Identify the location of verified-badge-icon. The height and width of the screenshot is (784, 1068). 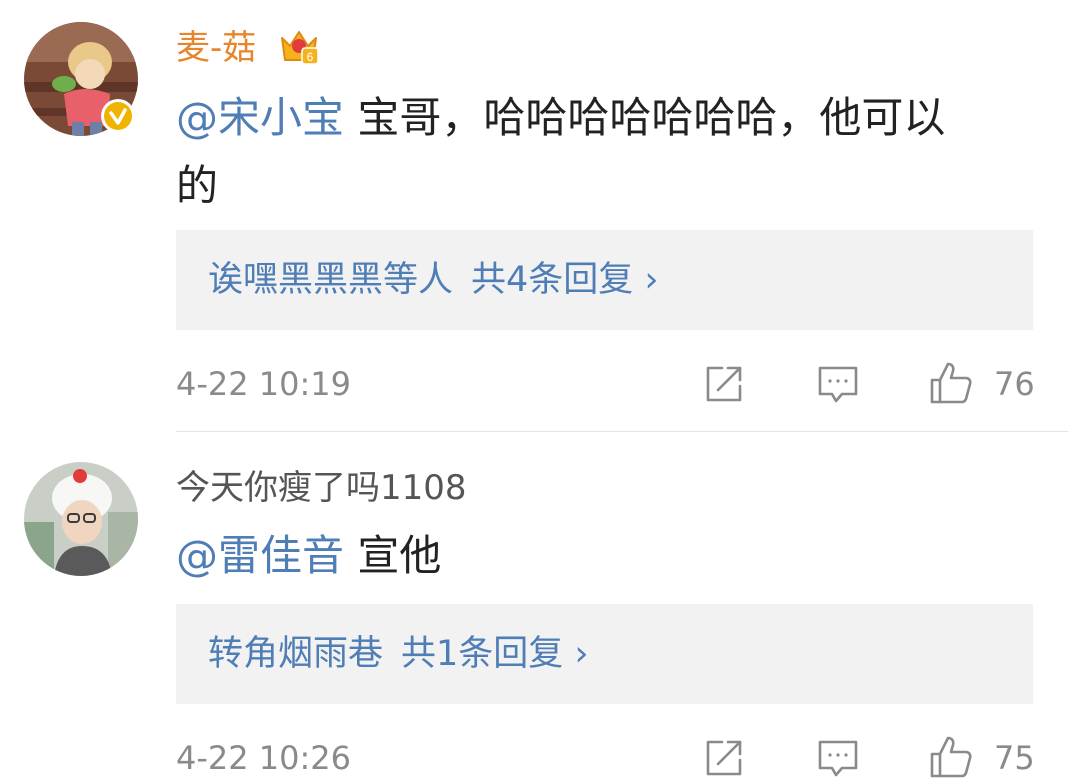
(118, 116).